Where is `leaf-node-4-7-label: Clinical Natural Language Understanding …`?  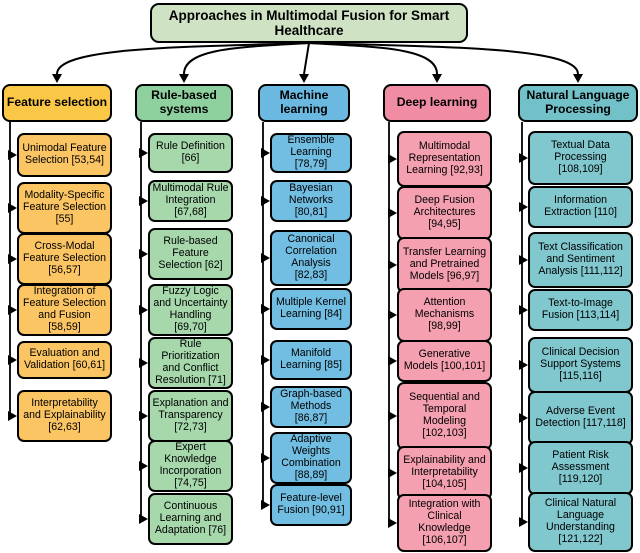
leaf-node-4-7-label: Clinical Natural Language Understanding … is located at coordinates (580, 521).